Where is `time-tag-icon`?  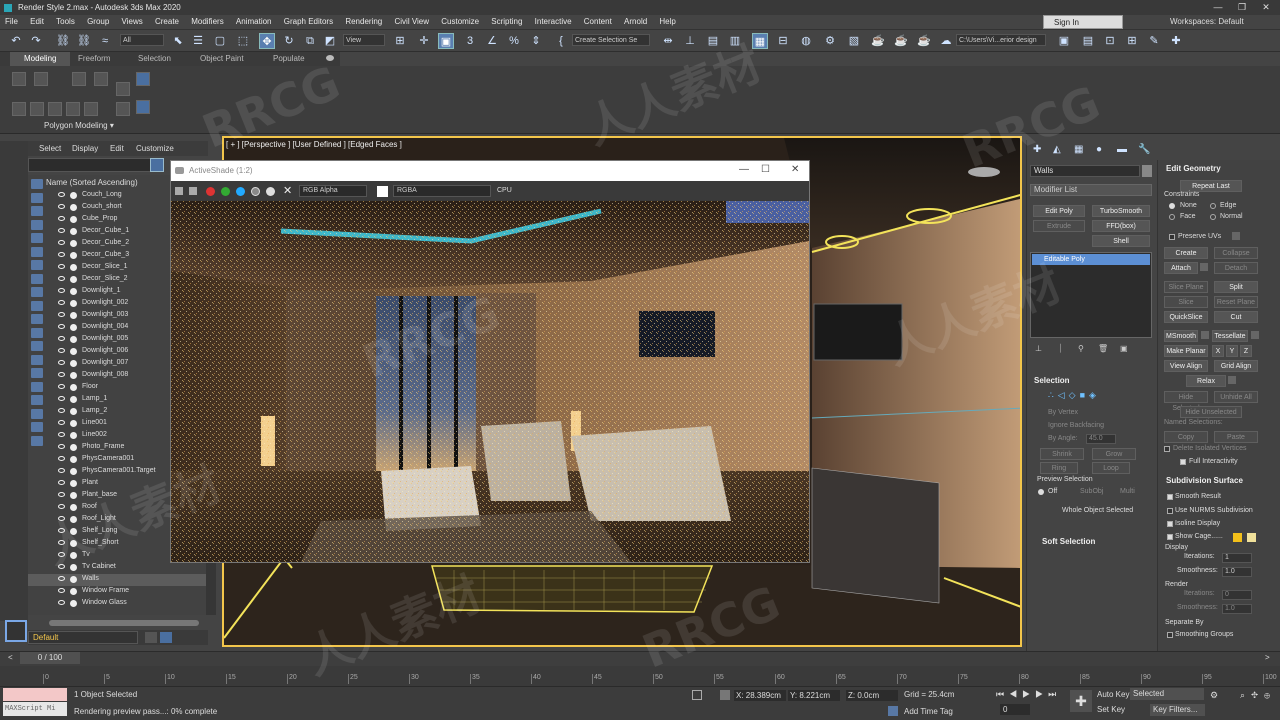
time-tag-icon is located at coordinates (893, 711).